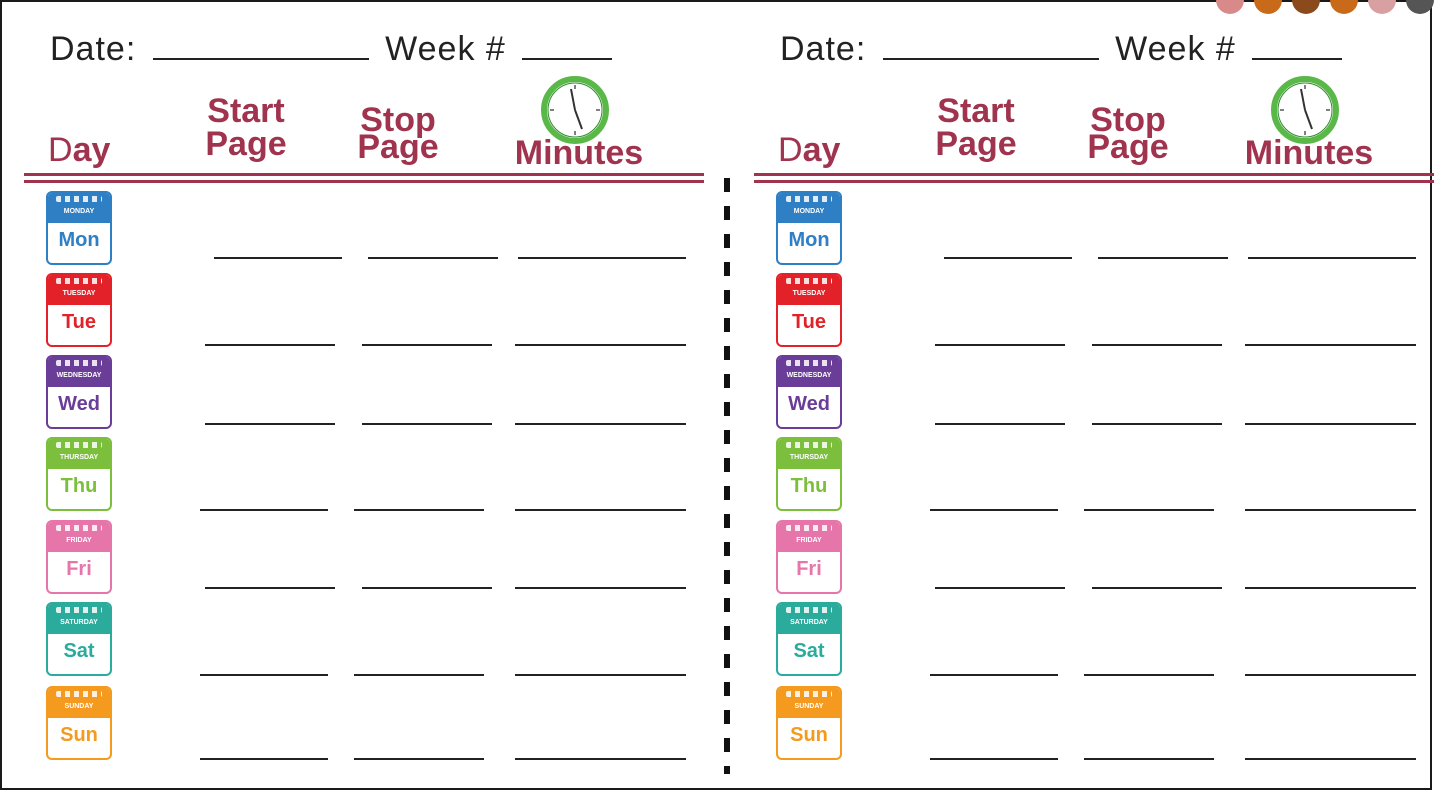 The width and height of the screenshot is (1448, 790). What do you see at coordinates (79, 639) in the screenshot?
I see `calendar-icon: SATURDAY Sat` at bounding box center [79, 639].